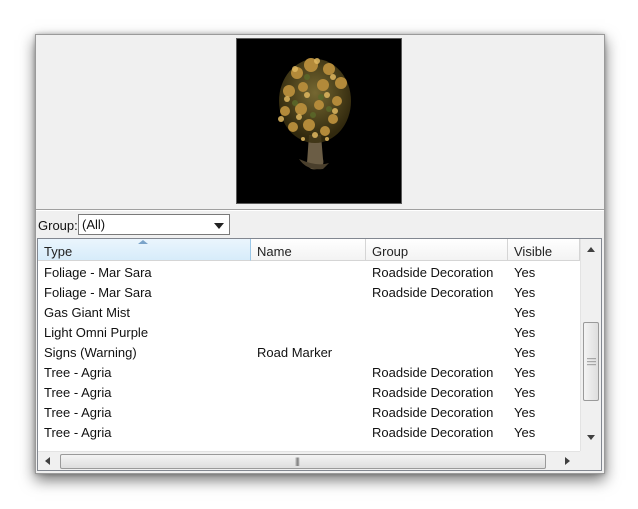 This screenshot has height=509, width=638. Describe the element at coordinates (309, 446) in the screenshot. I see `table-row` at that location.